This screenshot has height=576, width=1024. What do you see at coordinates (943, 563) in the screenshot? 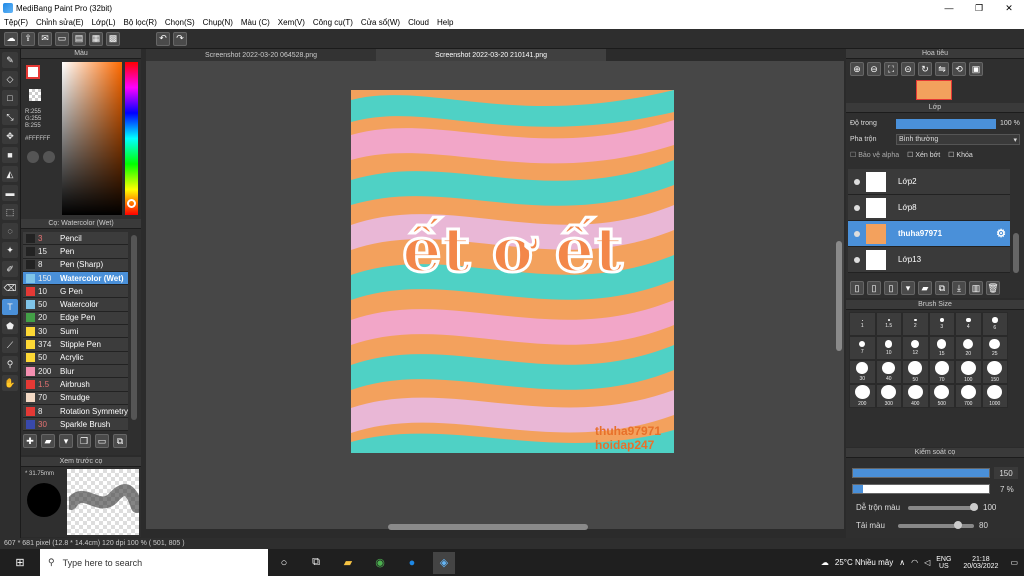
I see `language-indicator: ENG US` at bounding box center [943, 563].